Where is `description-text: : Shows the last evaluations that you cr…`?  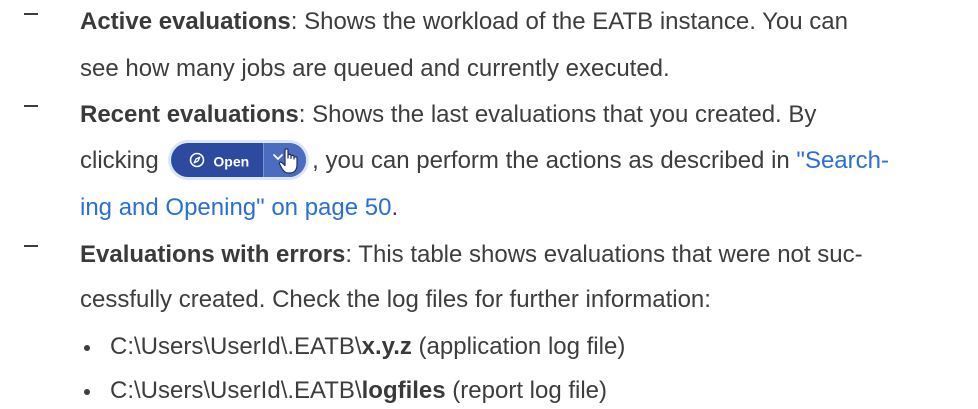
description-text: : Shows the last evaluations that you cr… is located at coordinates (557, 114).